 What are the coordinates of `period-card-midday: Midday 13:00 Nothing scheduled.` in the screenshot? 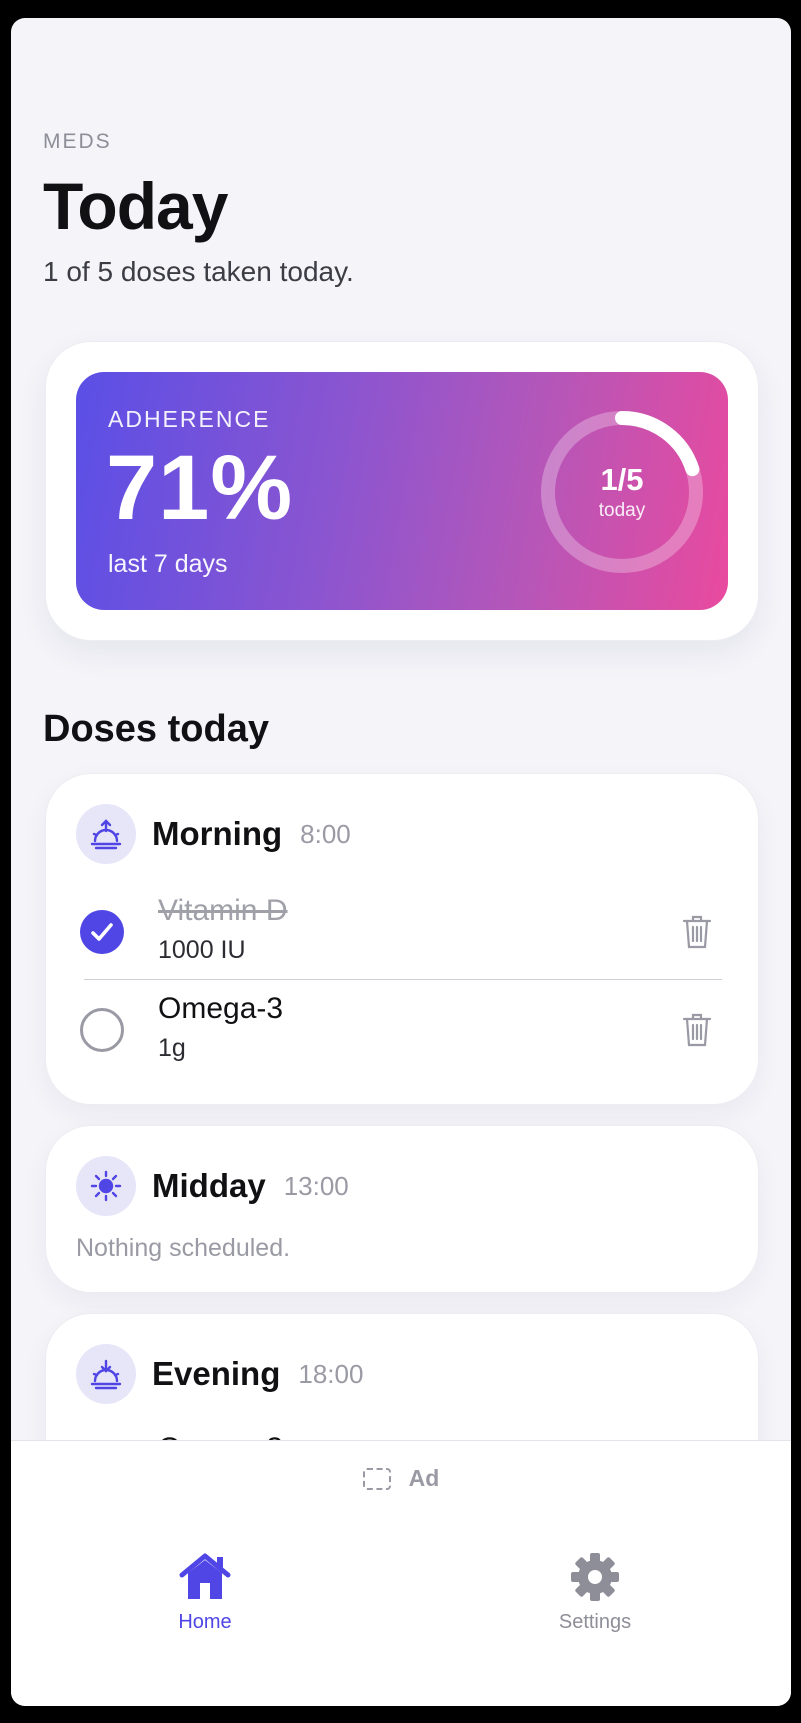 It's located at (402, 1209).